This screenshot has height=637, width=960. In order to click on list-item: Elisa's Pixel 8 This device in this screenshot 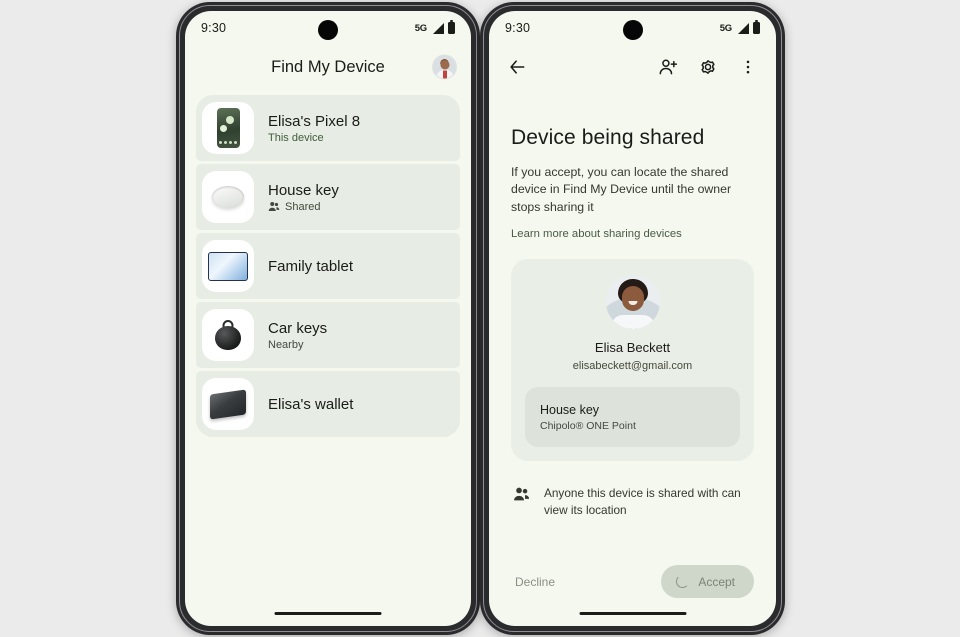, I will do `click(328, 128)`.